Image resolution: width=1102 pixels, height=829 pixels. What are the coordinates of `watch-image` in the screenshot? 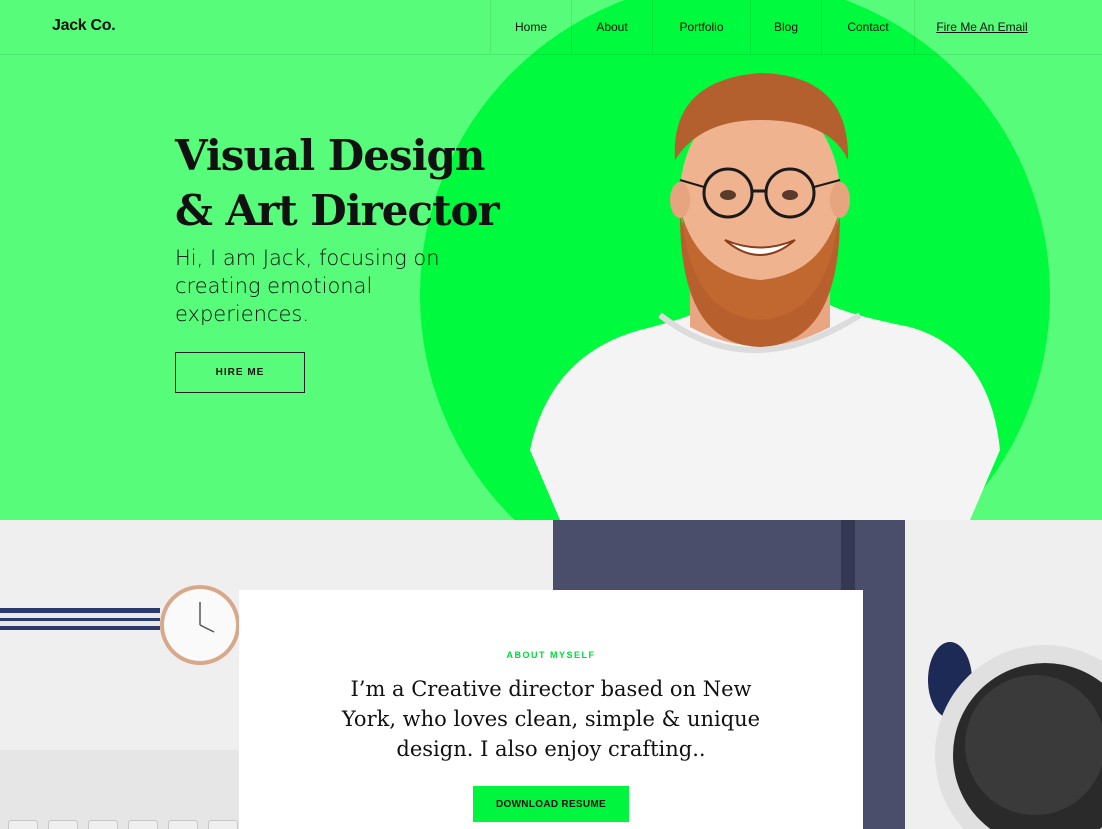 It's located at (120, 625).